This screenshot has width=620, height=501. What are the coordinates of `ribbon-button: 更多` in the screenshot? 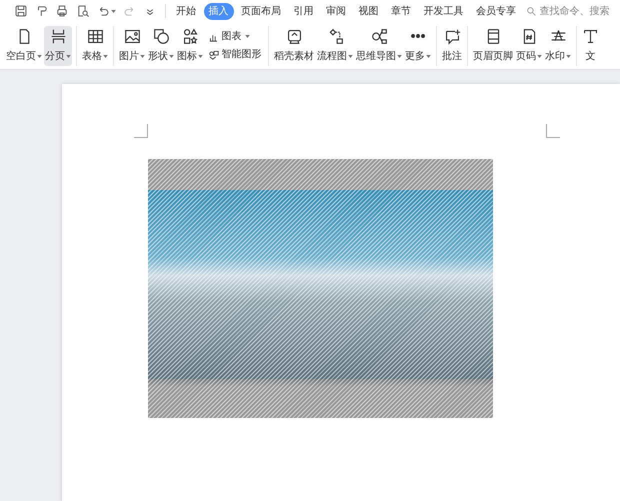 It's located at (418, 46).